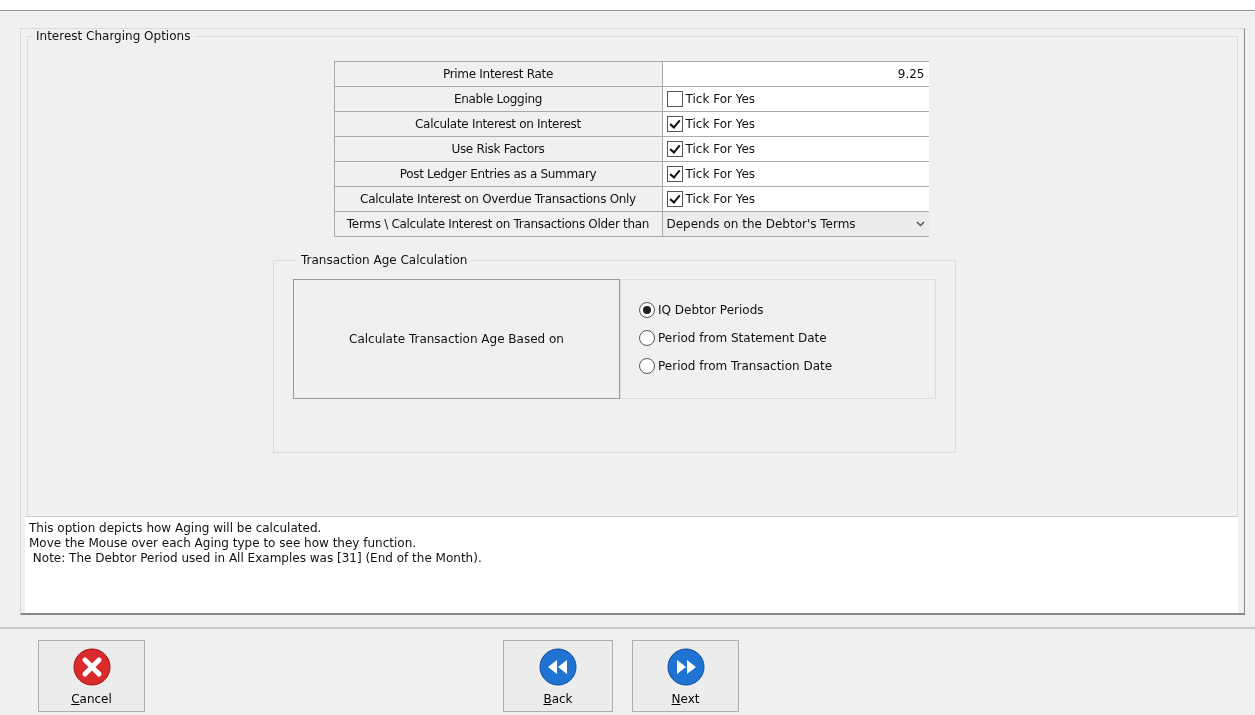  What do you see at coordinates (745, 366) in the screenshot?
I see `radio-label: Period from Transaction Date` at bounding box center [745, 366].